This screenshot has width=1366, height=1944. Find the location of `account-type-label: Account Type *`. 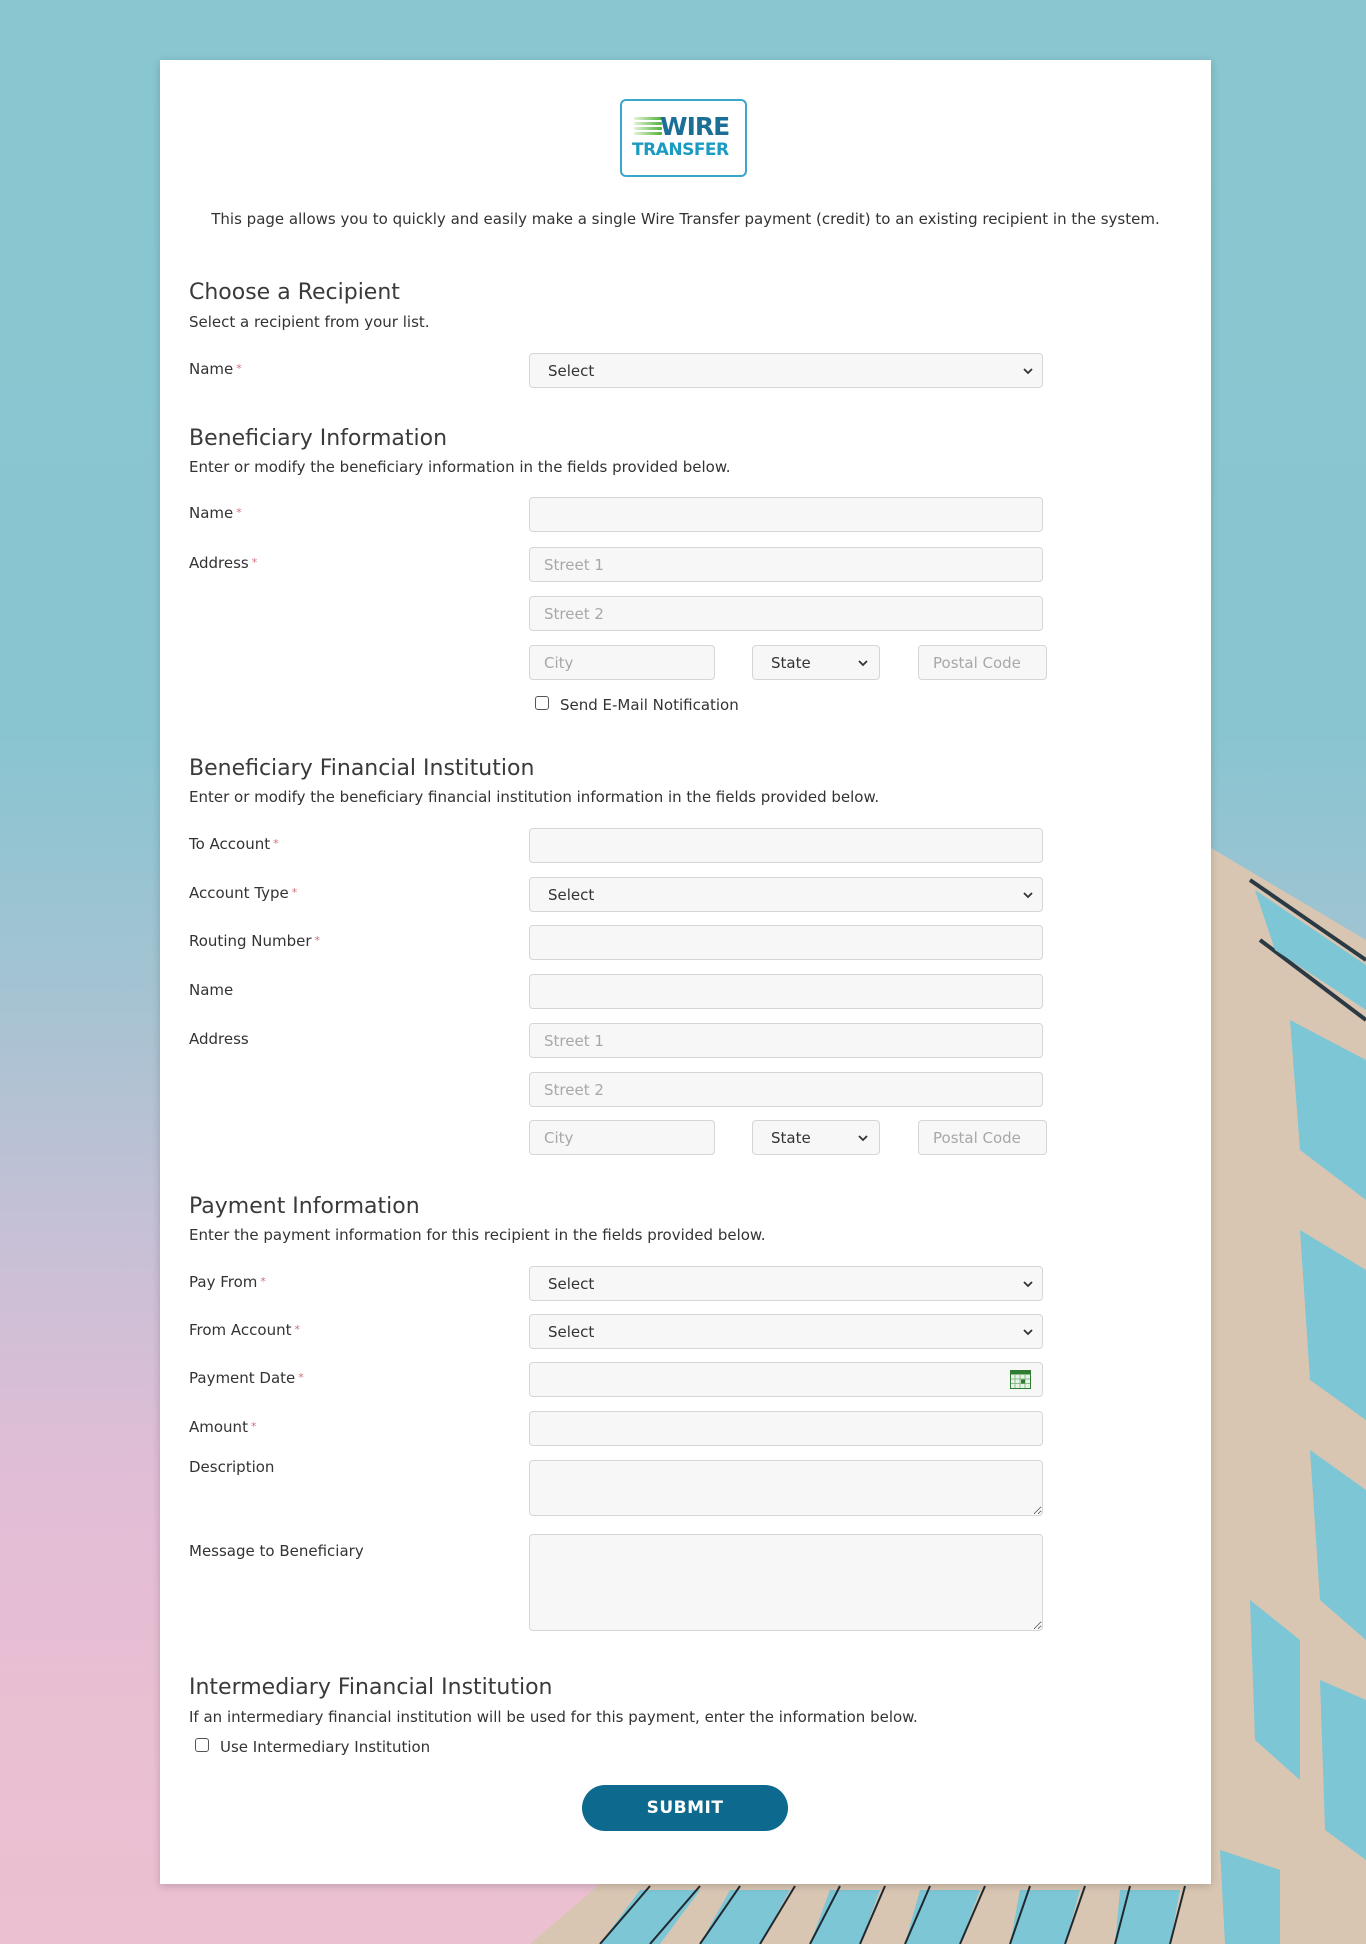

account-type-label: Account Type * is located at coordinates (243, 893).